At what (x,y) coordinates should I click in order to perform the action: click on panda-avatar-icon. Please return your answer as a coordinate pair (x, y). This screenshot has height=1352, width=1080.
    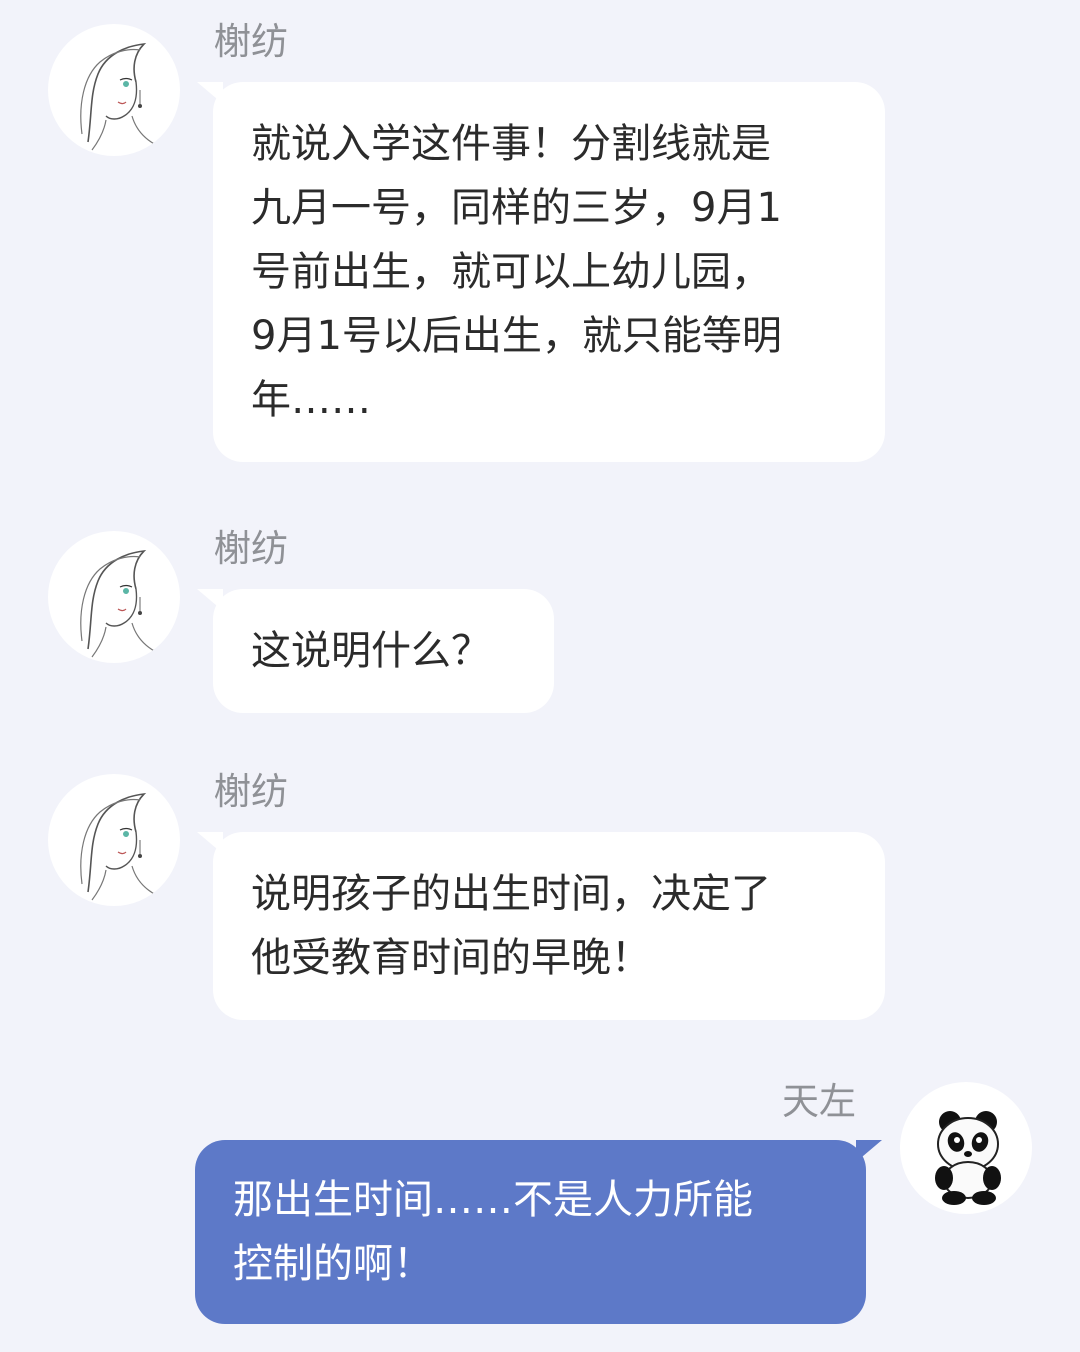
    Looking at the image, I should click on (968, 1158).